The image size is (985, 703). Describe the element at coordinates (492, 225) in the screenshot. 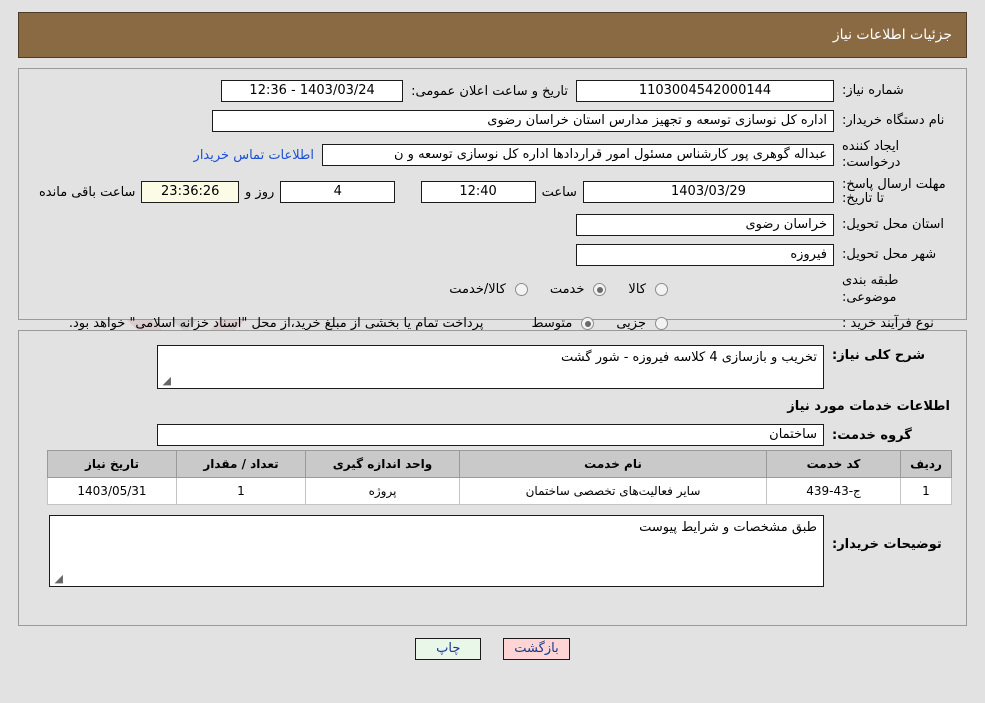

I see `row-province: استان محل تحویل: خراسان رضوی` at that location.